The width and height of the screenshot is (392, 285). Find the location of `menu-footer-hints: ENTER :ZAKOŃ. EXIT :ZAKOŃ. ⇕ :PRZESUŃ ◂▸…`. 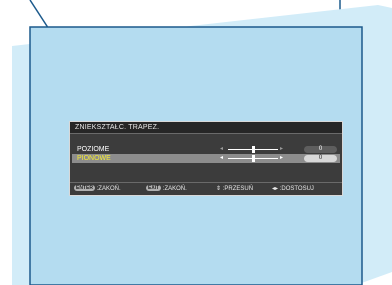

menu-footer-hints: ENTER :ZAKOŃ. EXIT :ZAKOŃ. ⇕ :PRZESUŃ ◂▸… is located at coordinates (206, 188).